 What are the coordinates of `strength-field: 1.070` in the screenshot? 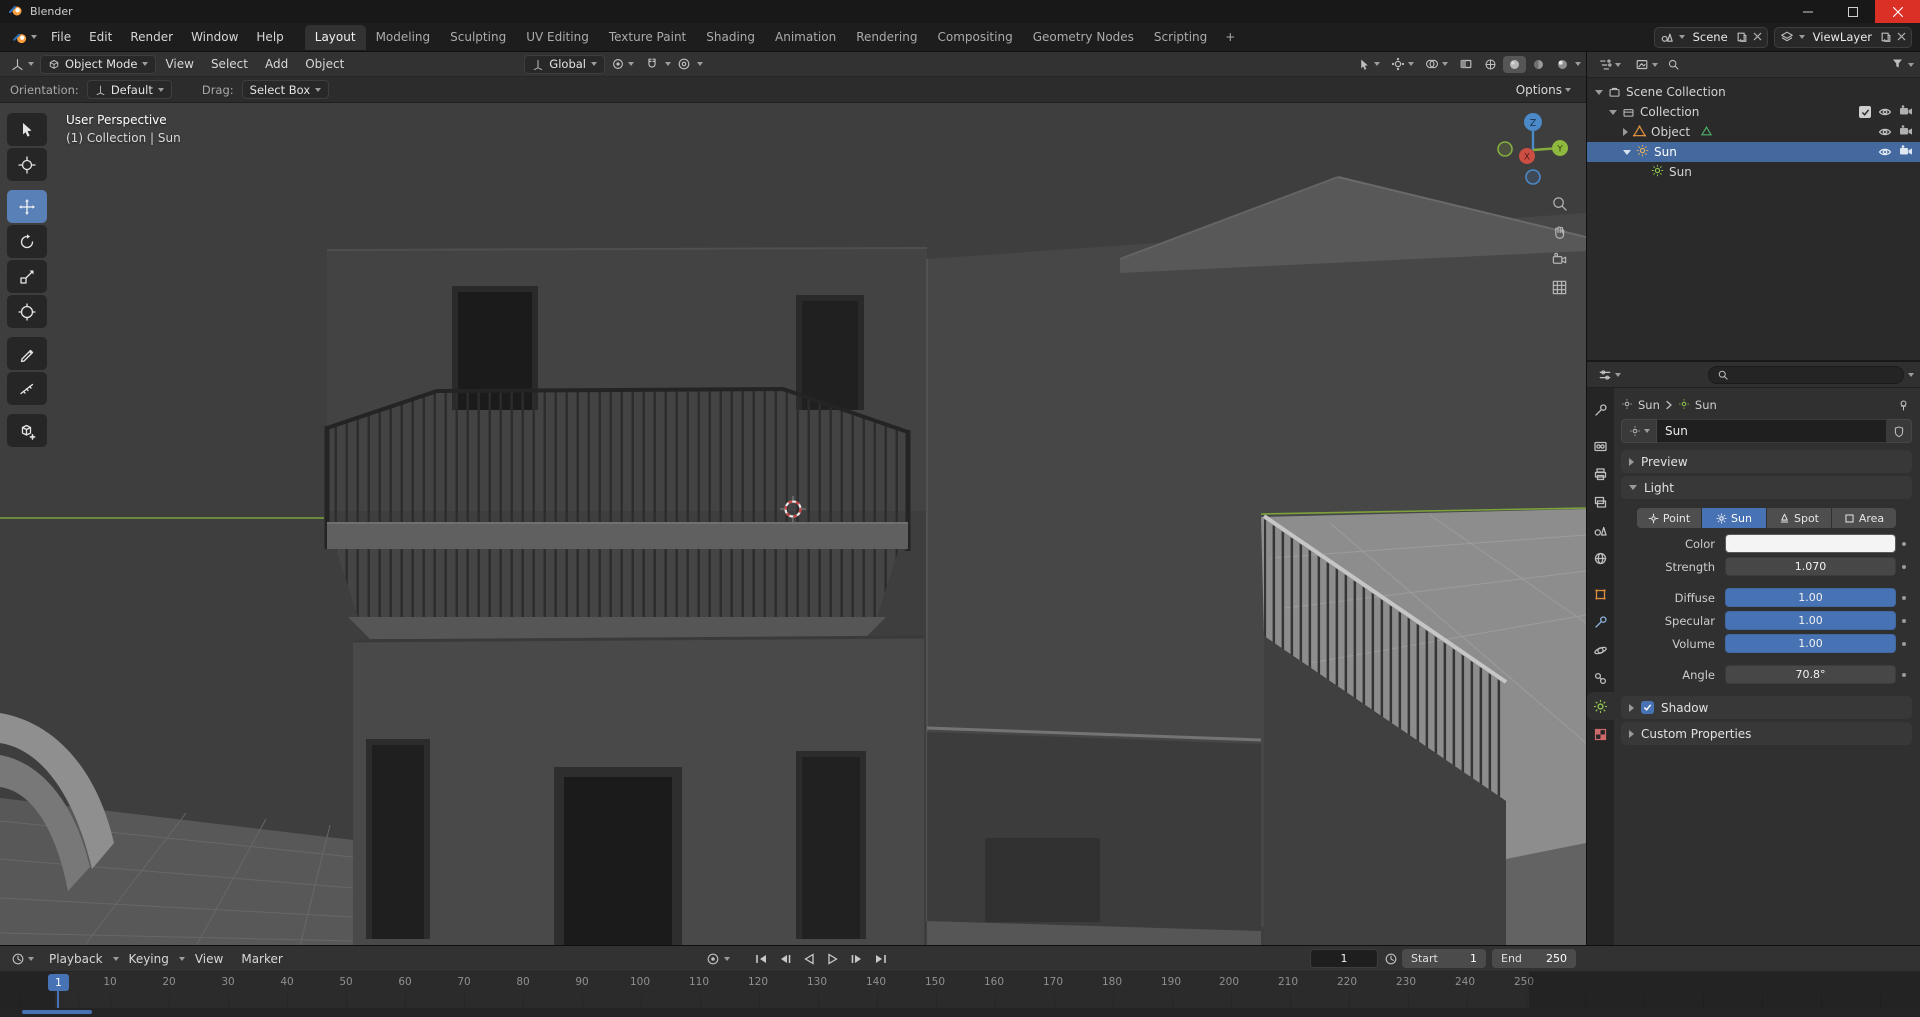 It's located at (1810, 566).